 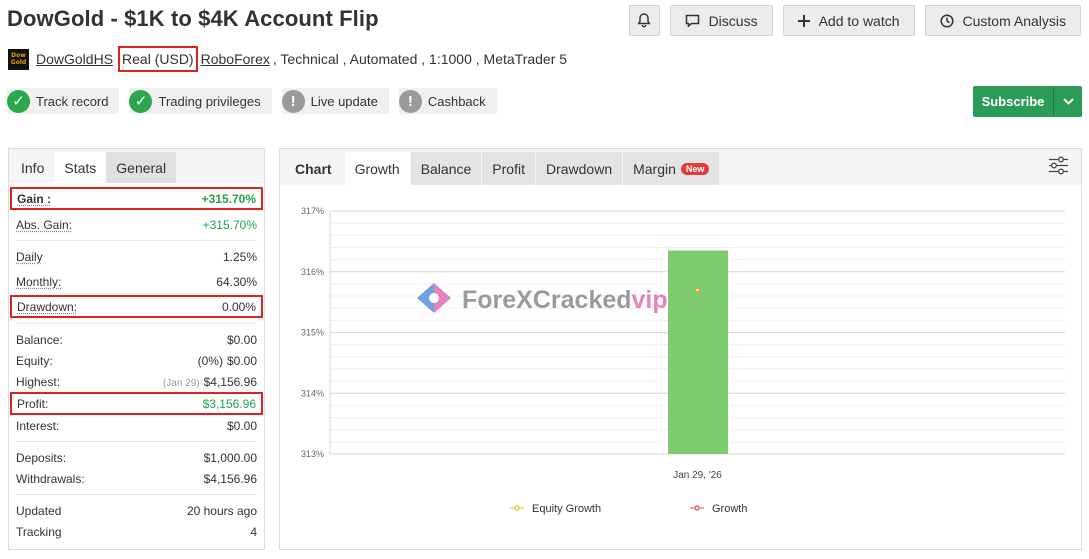 What do you see at coordinates (695, 168) in the screenshot?
I see `new-badge: New` at bounding box center [695, 168].